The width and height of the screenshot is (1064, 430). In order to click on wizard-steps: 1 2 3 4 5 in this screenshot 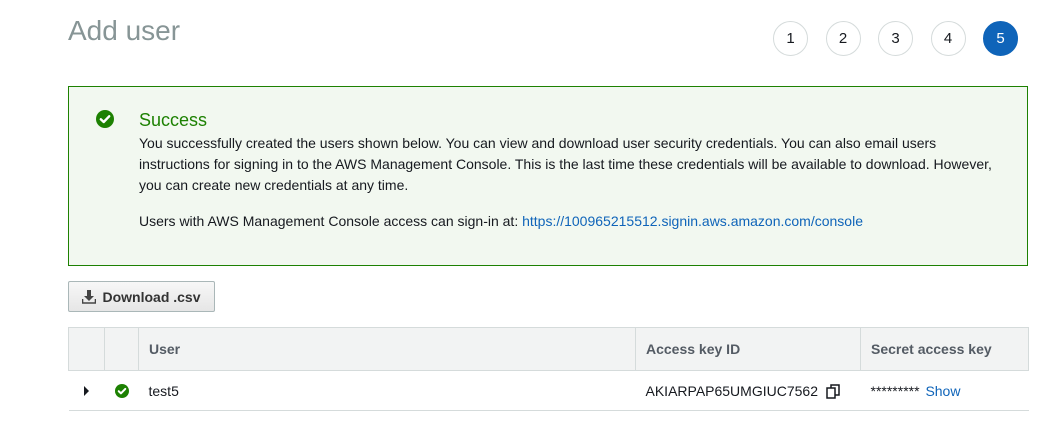, I will do `click(895, 38)`.